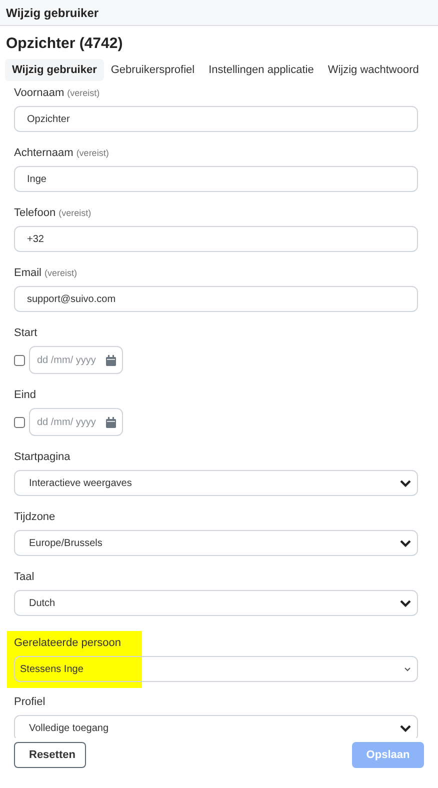  What do you see at coordinates (24, 577) in the screenshot?
I see `field-label: Taal` at bounding box center [24, 577].